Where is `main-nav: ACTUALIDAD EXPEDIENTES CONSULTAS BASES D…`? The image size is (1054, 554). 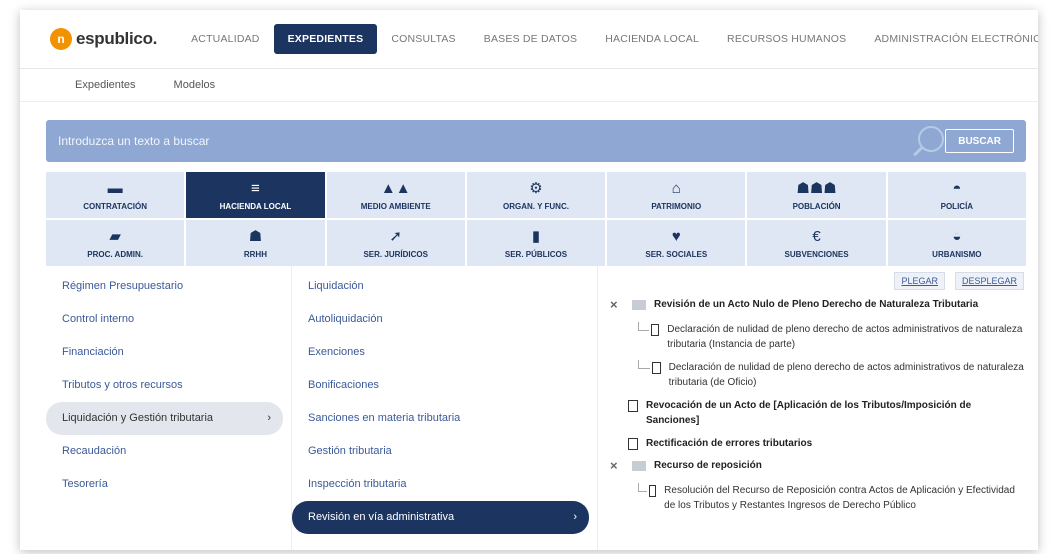 main-nav: ACTUALIDAD EXPEDIENTES CONSULTAS BASES D… is located at coordinates (607, 39).